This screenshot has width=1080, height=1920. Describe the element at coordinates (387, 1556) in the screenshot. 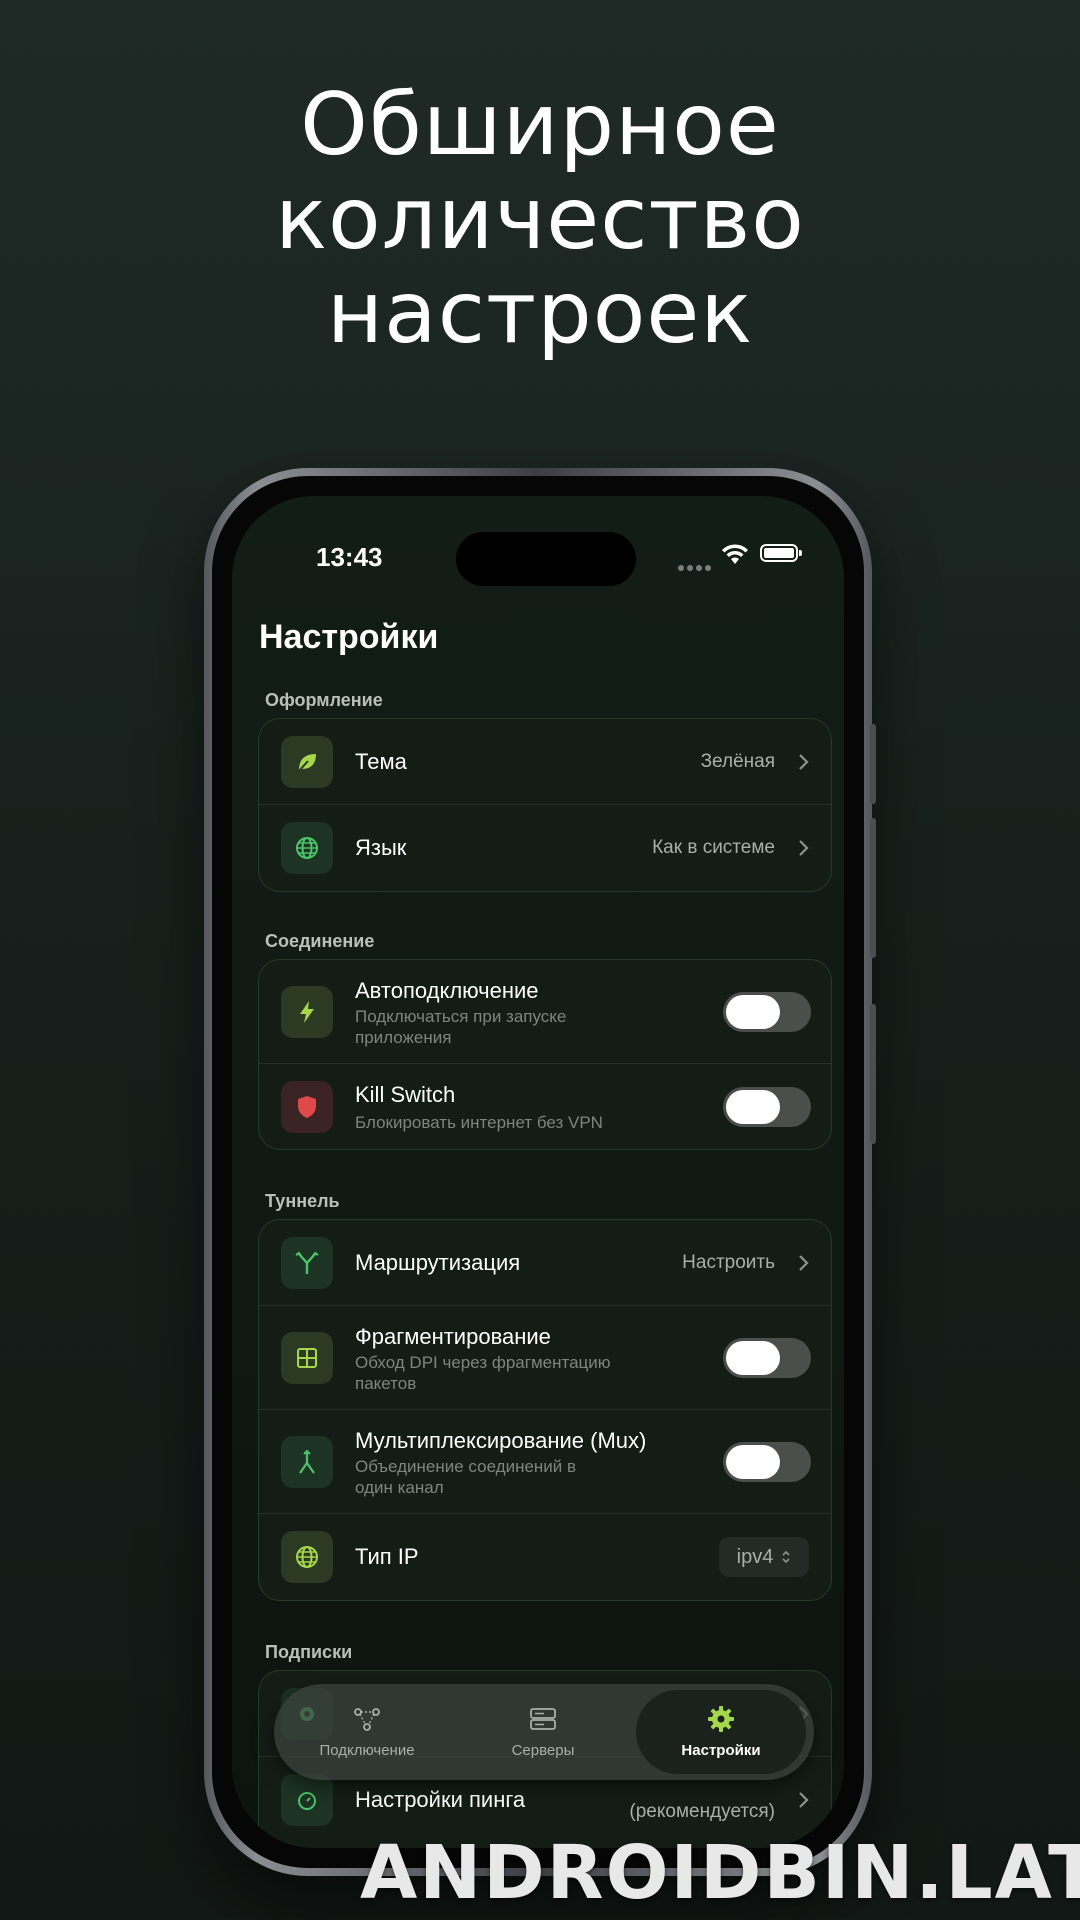

I see `ip-type-title: Тип IP` at that location.